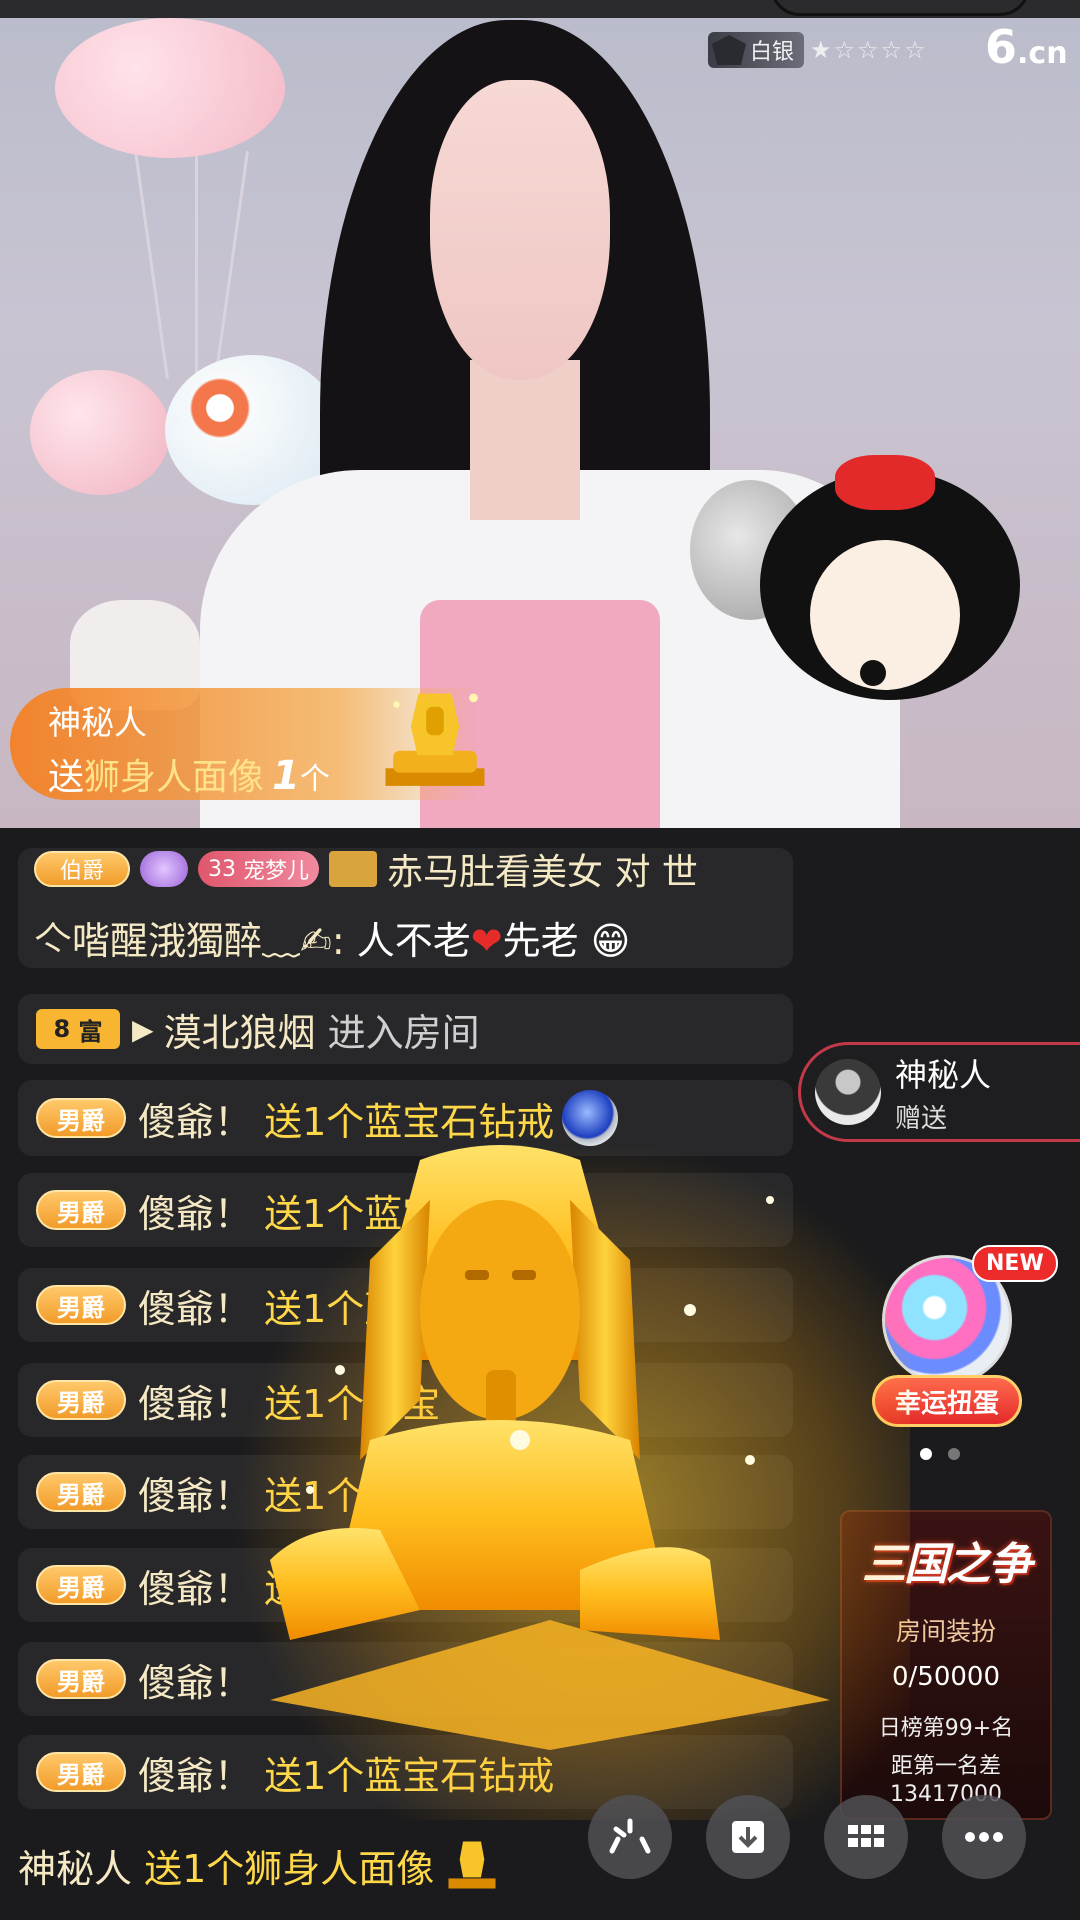 The width and height of the screenshot is (1080, 1920). Describe the element at coordinates (590, 1118) in the screenshot. I see `sapphire-ring-icon` at that location.